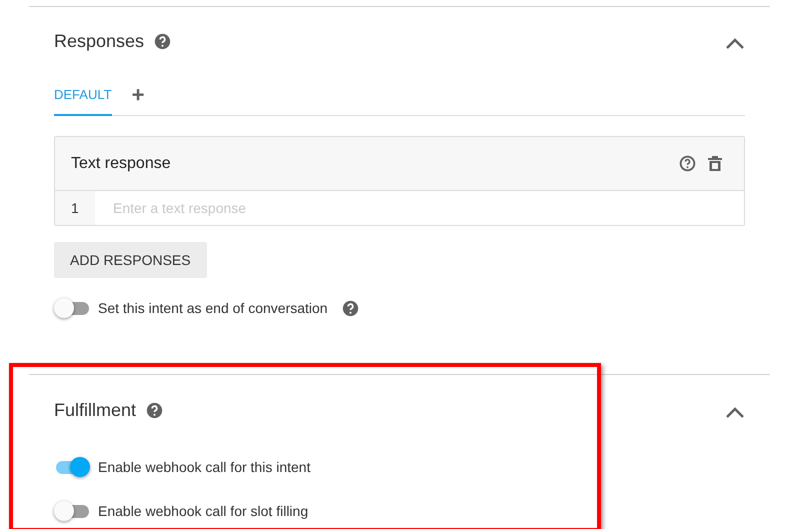  Describe the element at coordinates (99, 41) in the screenshot. I see `section-title: Responses` at that location.